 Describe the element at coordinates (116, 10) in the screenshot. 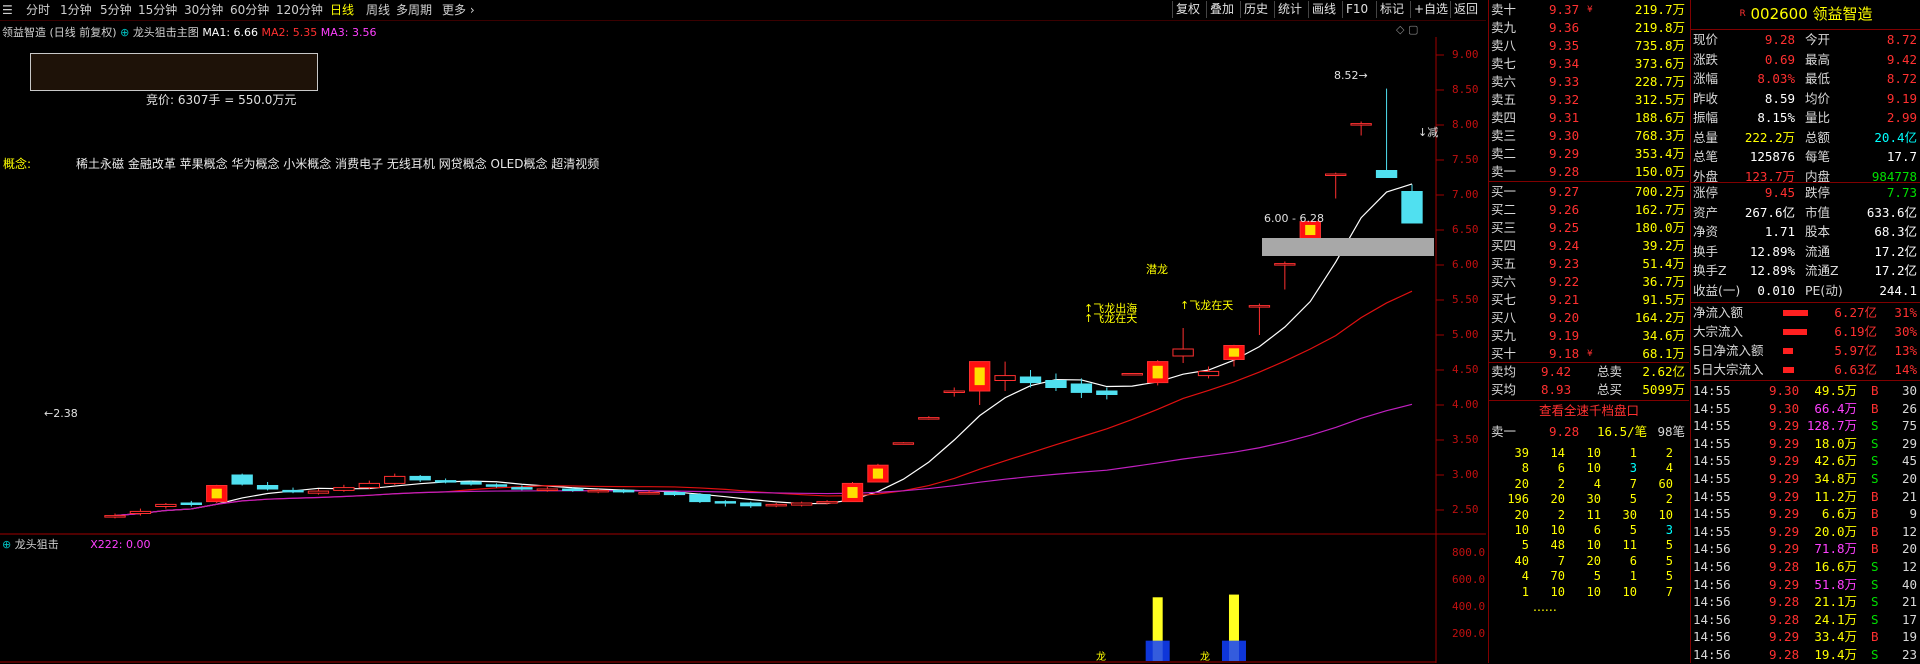

I see `tab-period-5min: 5分钟` at that location.